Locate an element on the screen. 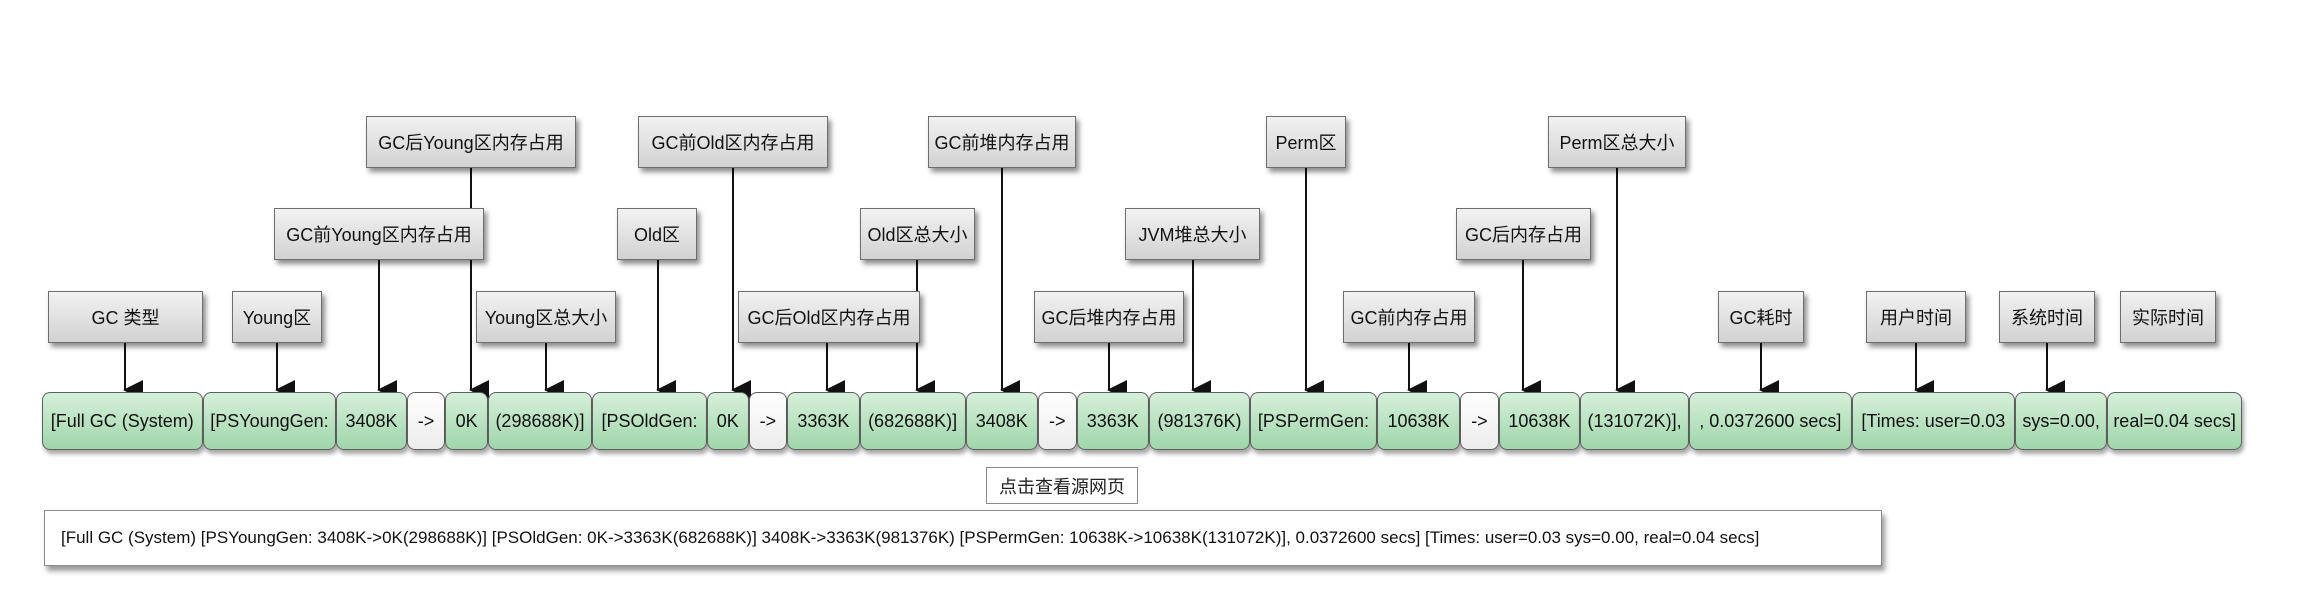 This screenshot has width=2306, height=595. label-old-before: GC前Old区内存占用 is located at coordinates (733, 142).